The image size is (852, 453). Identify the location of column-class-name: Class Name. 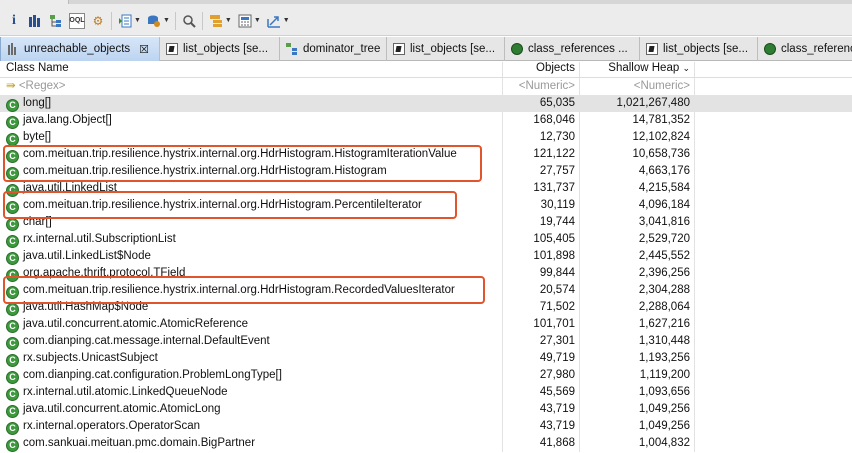
(251, 69).